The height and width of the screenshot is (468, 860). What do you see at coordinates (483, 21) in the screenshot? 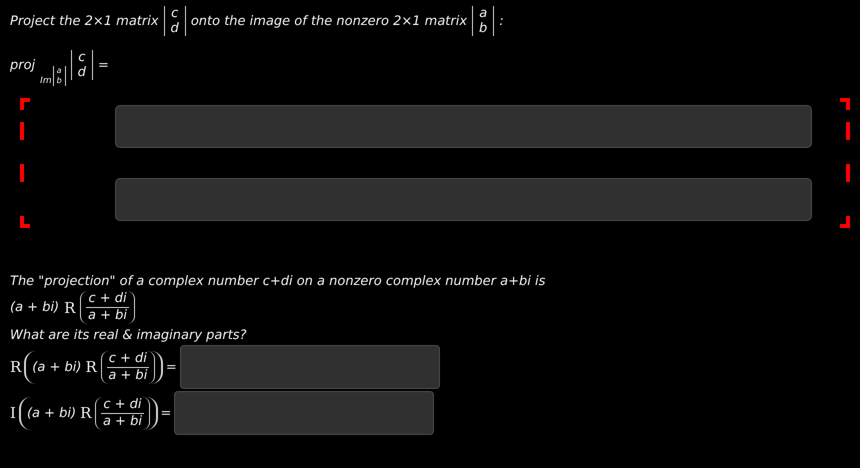
I see `matrix: a b` at bounding box center [483, 21].